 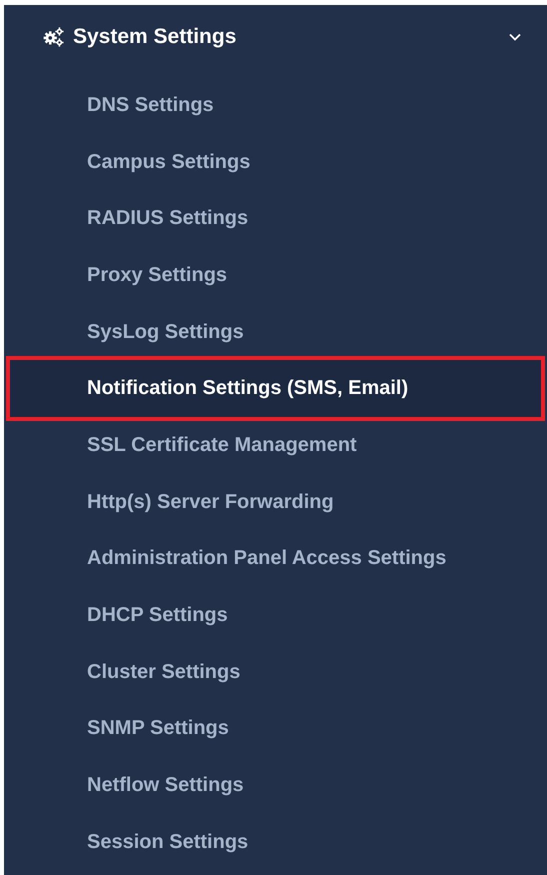 I want to click on menu-item: Administration Panel Access Settings, so click(x=275, y=559).